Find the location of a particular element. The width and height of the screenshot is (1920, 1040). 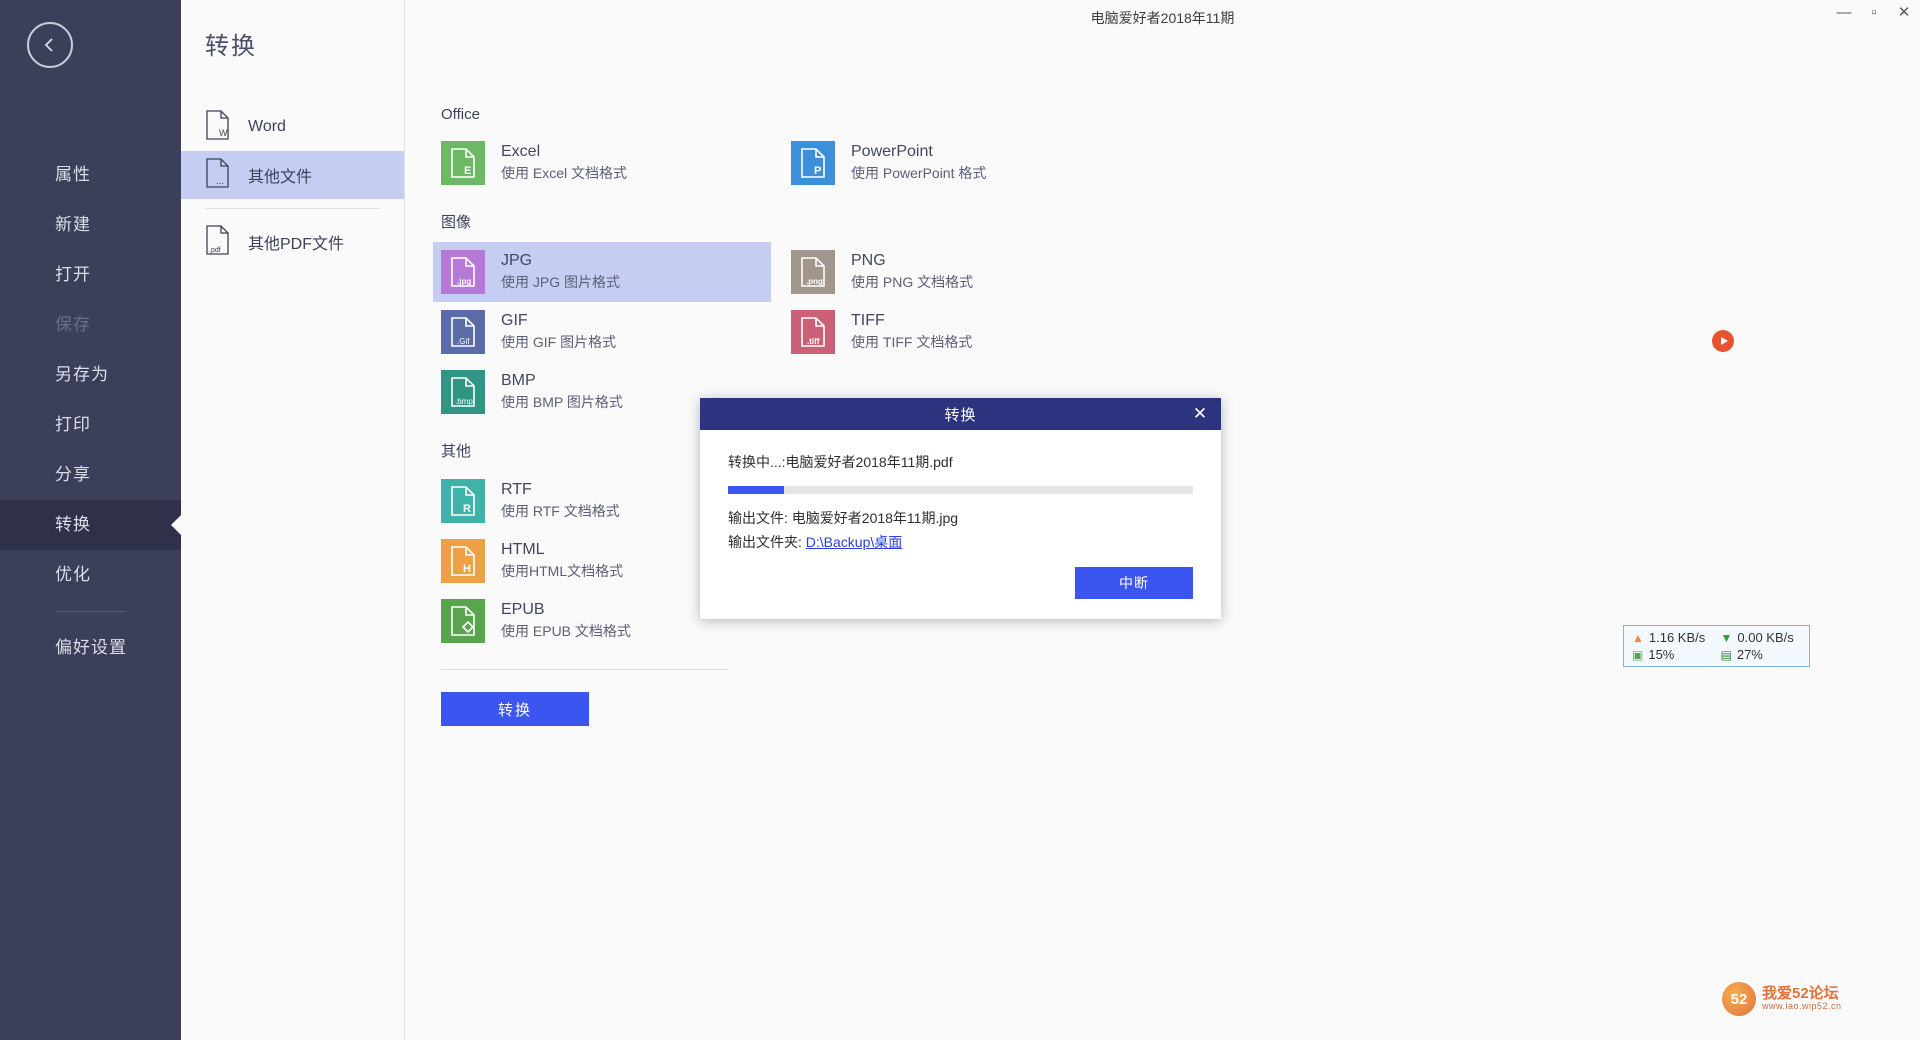

panel-title: 转换 is located at coordinates (231, 46).